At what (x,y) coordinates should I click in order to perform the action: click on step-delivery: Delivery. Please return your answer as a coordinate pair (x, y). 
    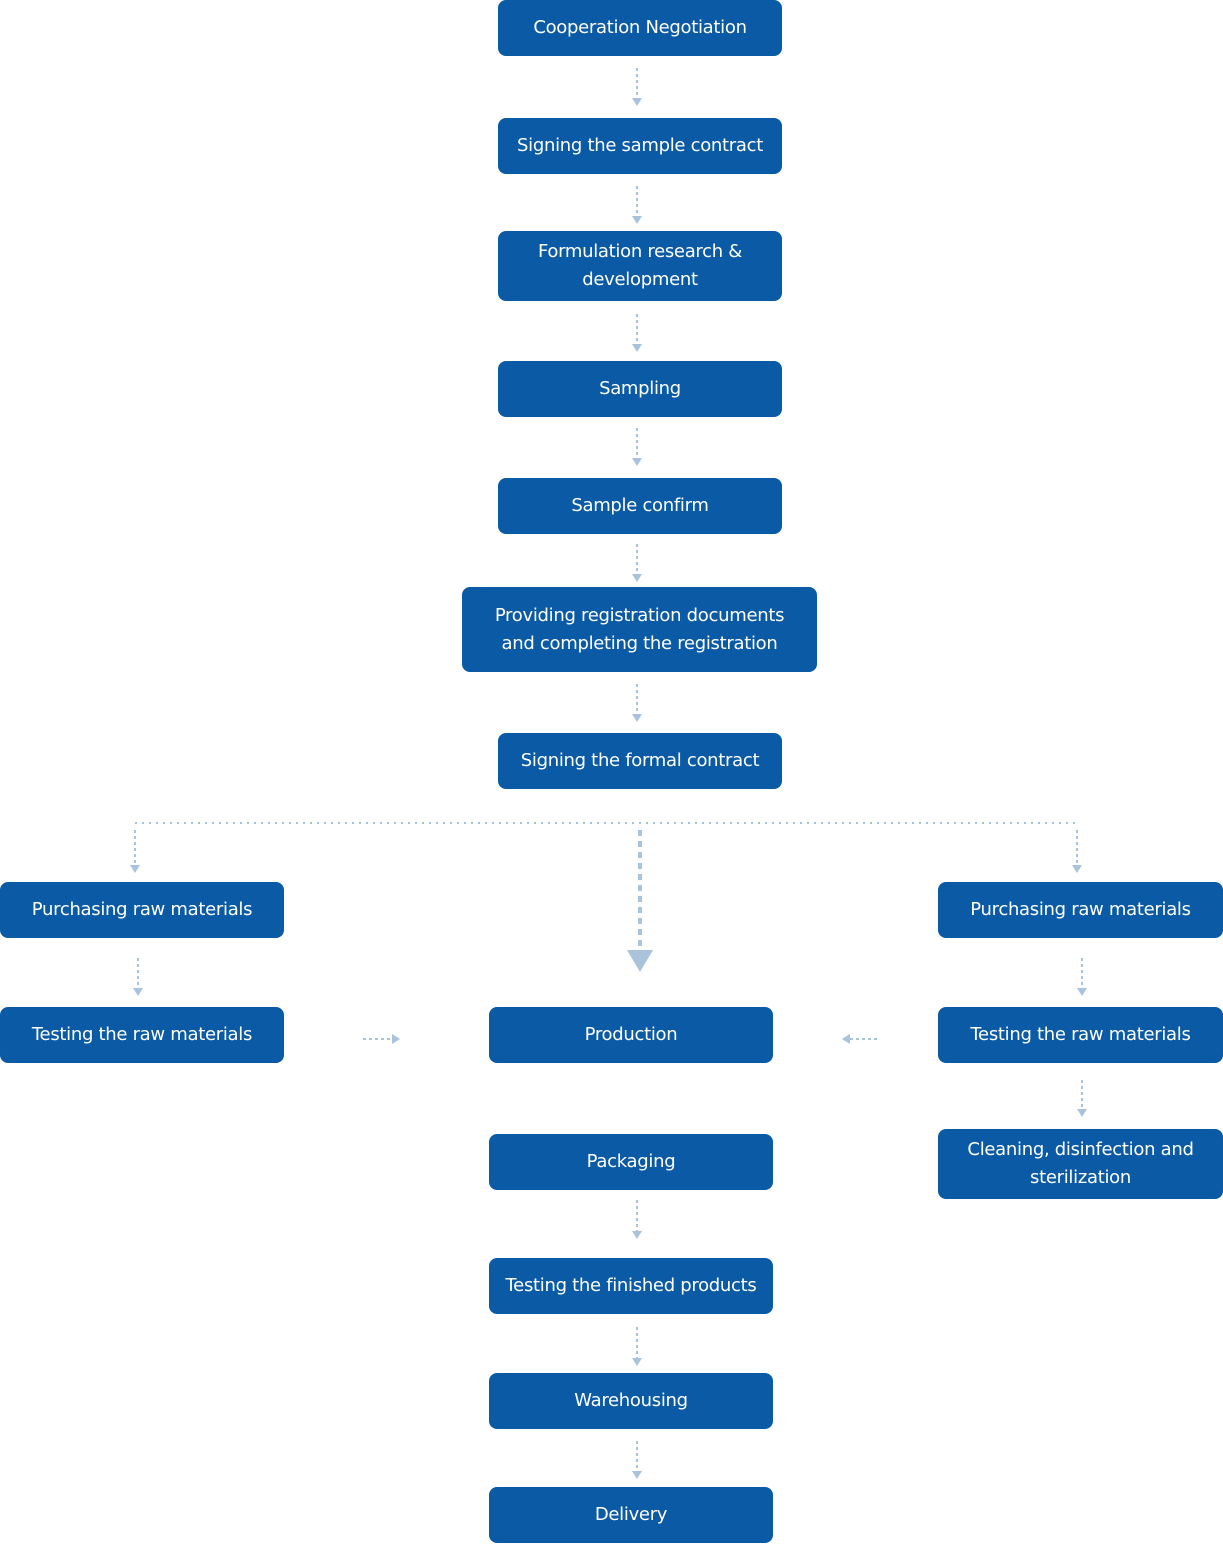
    Looking at the image, I should click on (631, 1515).